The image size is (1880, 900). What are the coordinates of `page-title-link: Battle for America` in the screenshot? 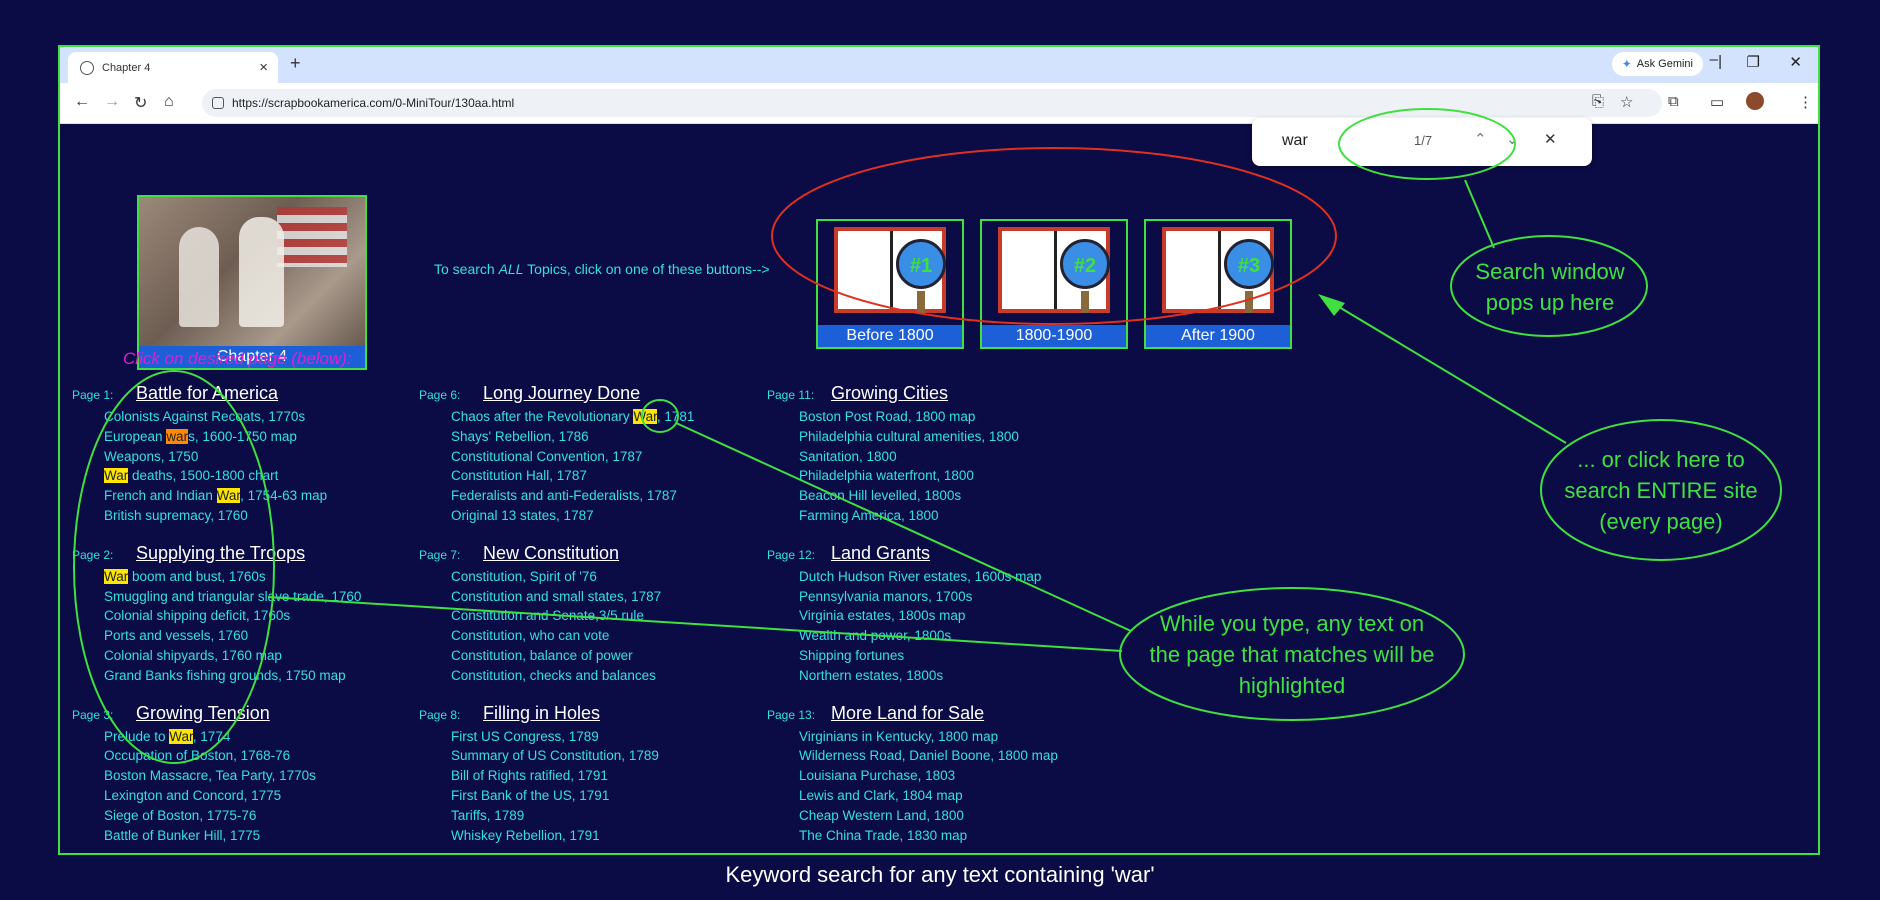 It's located at (207, 393).